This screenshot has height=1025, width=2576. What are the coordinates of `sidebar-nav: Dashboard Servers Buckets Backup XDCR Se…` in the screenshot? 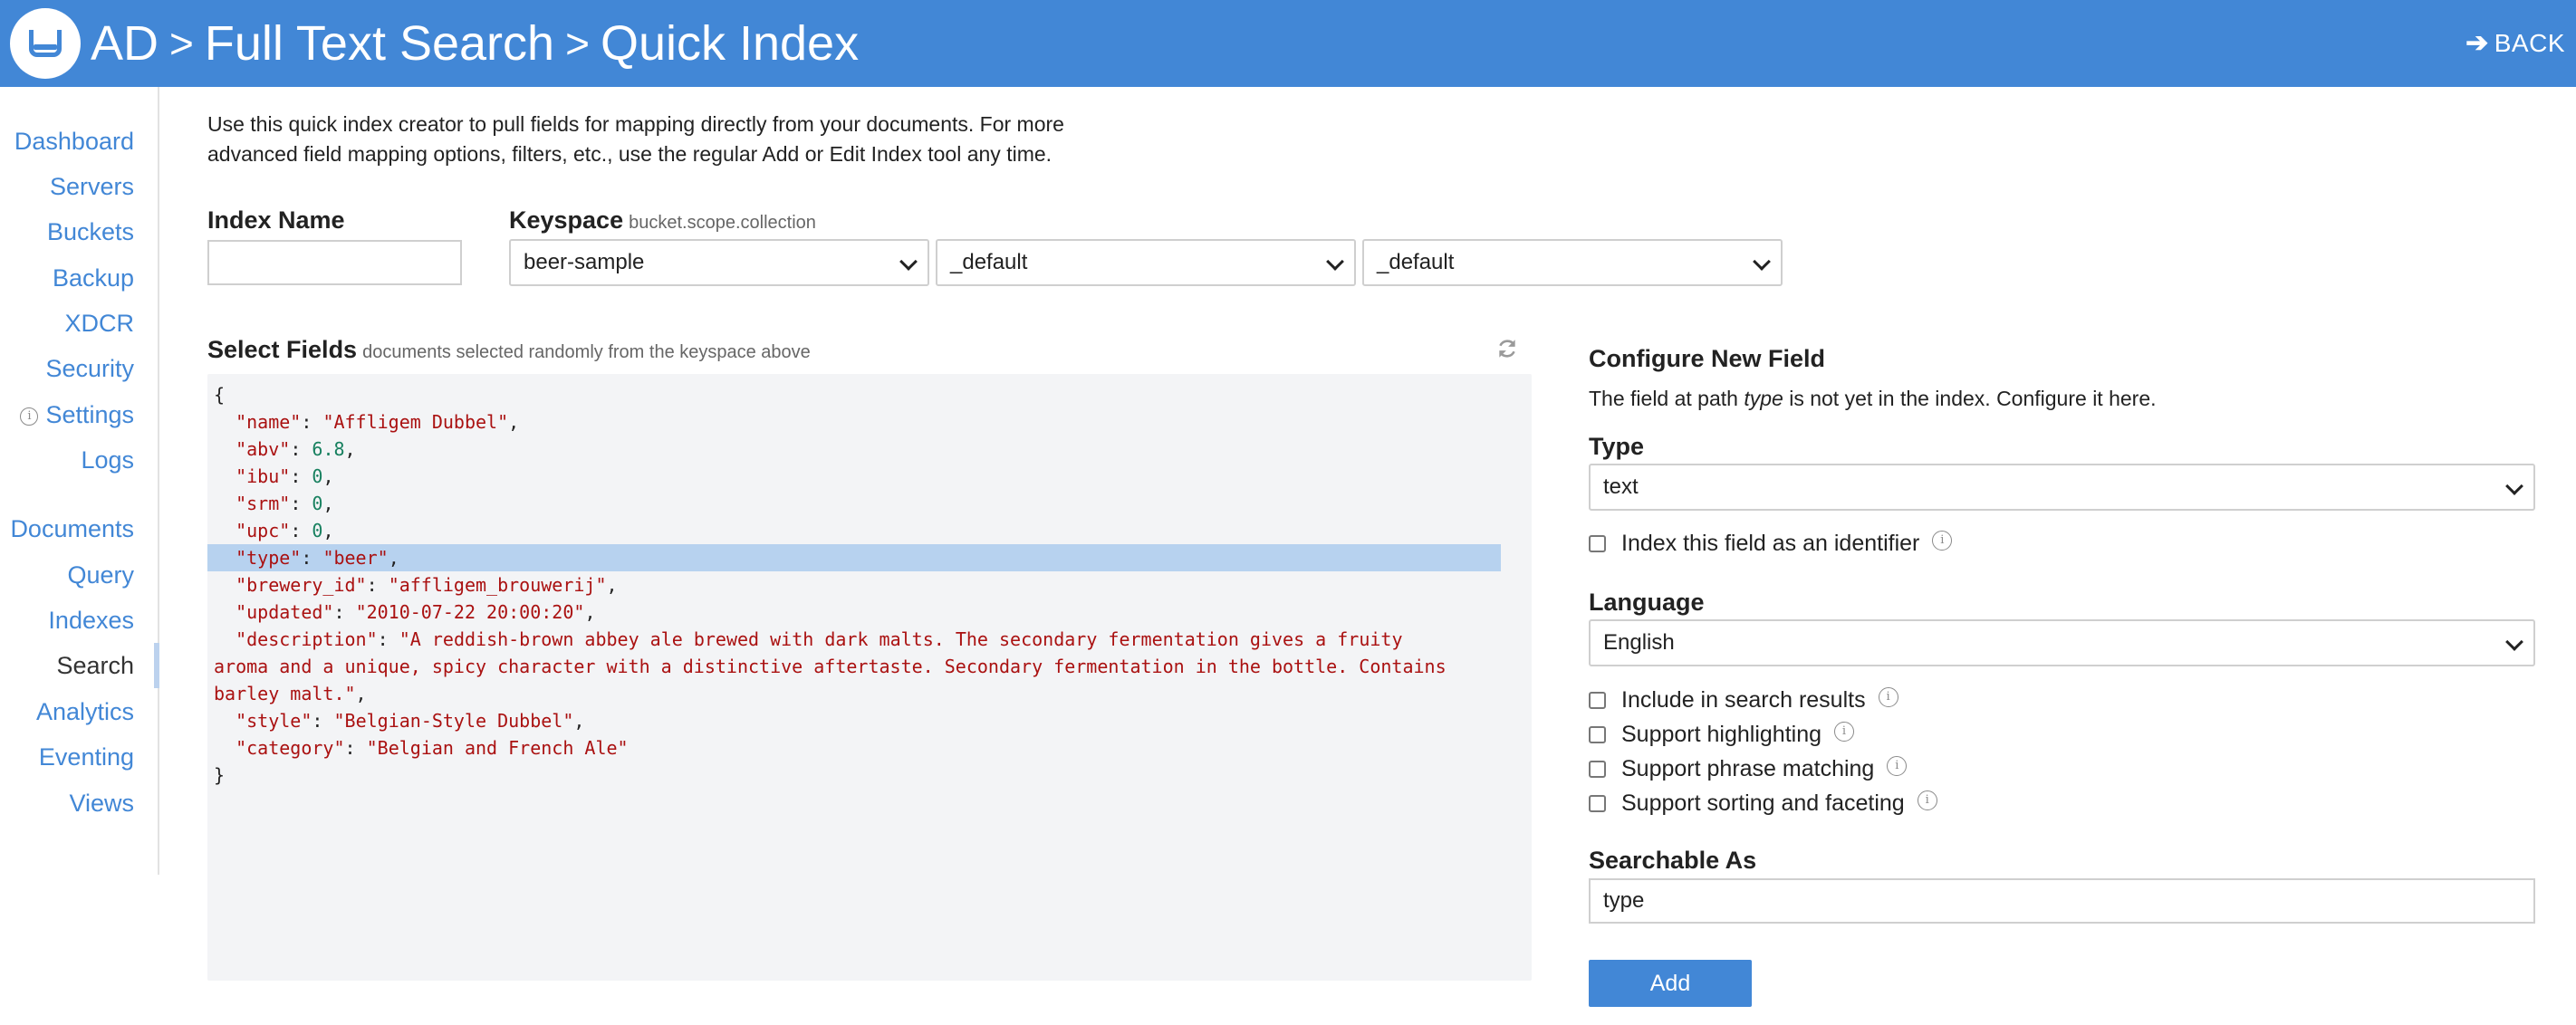 It's located at (79, 481).